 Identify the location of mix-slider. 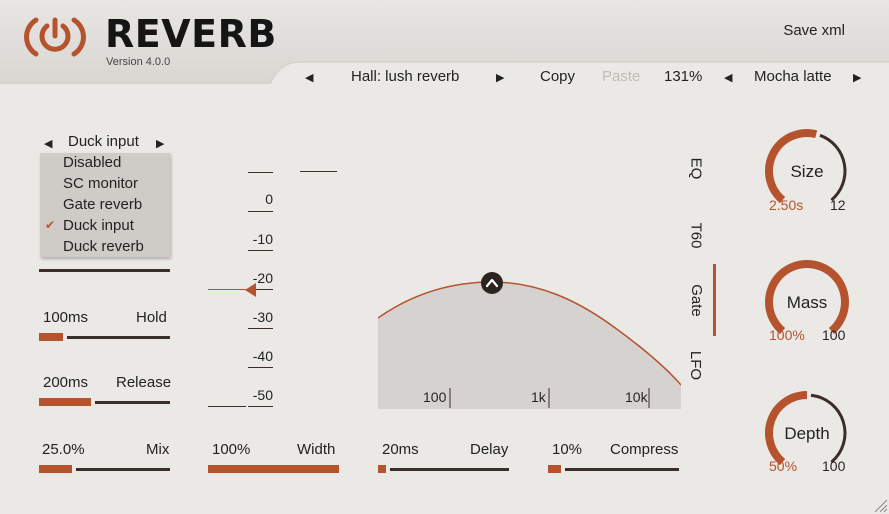
(104, 469).